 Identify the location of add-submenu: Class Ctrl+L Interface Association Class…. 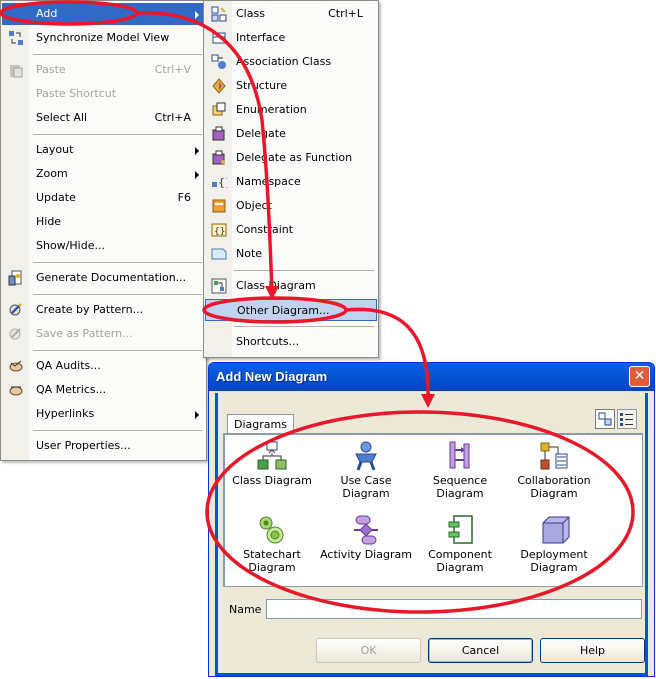
(291, 179).